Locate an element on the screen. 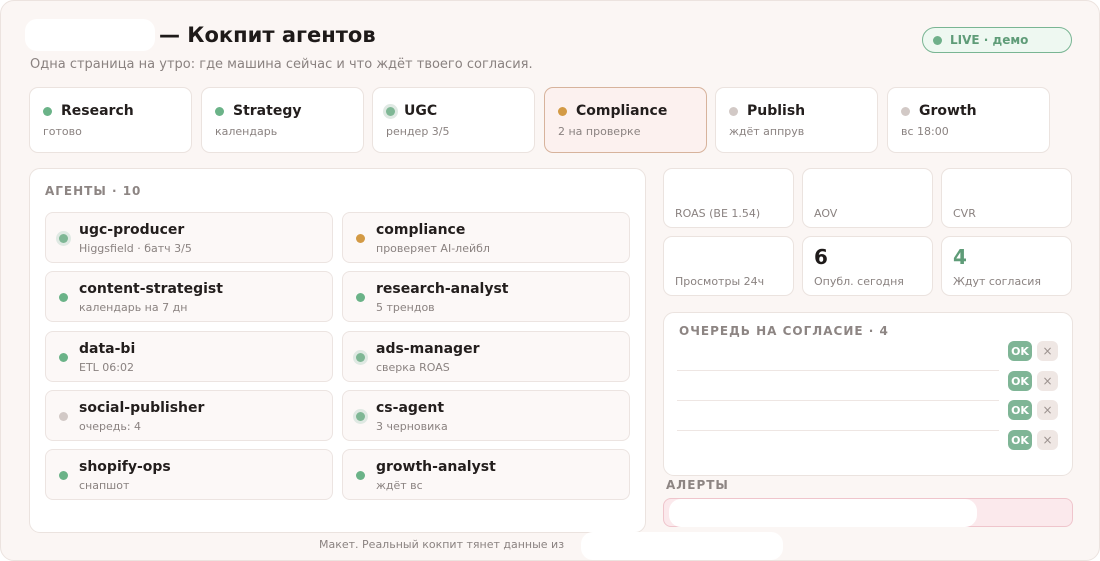  agent-name: data-bi is located at coordinates (107, 349).